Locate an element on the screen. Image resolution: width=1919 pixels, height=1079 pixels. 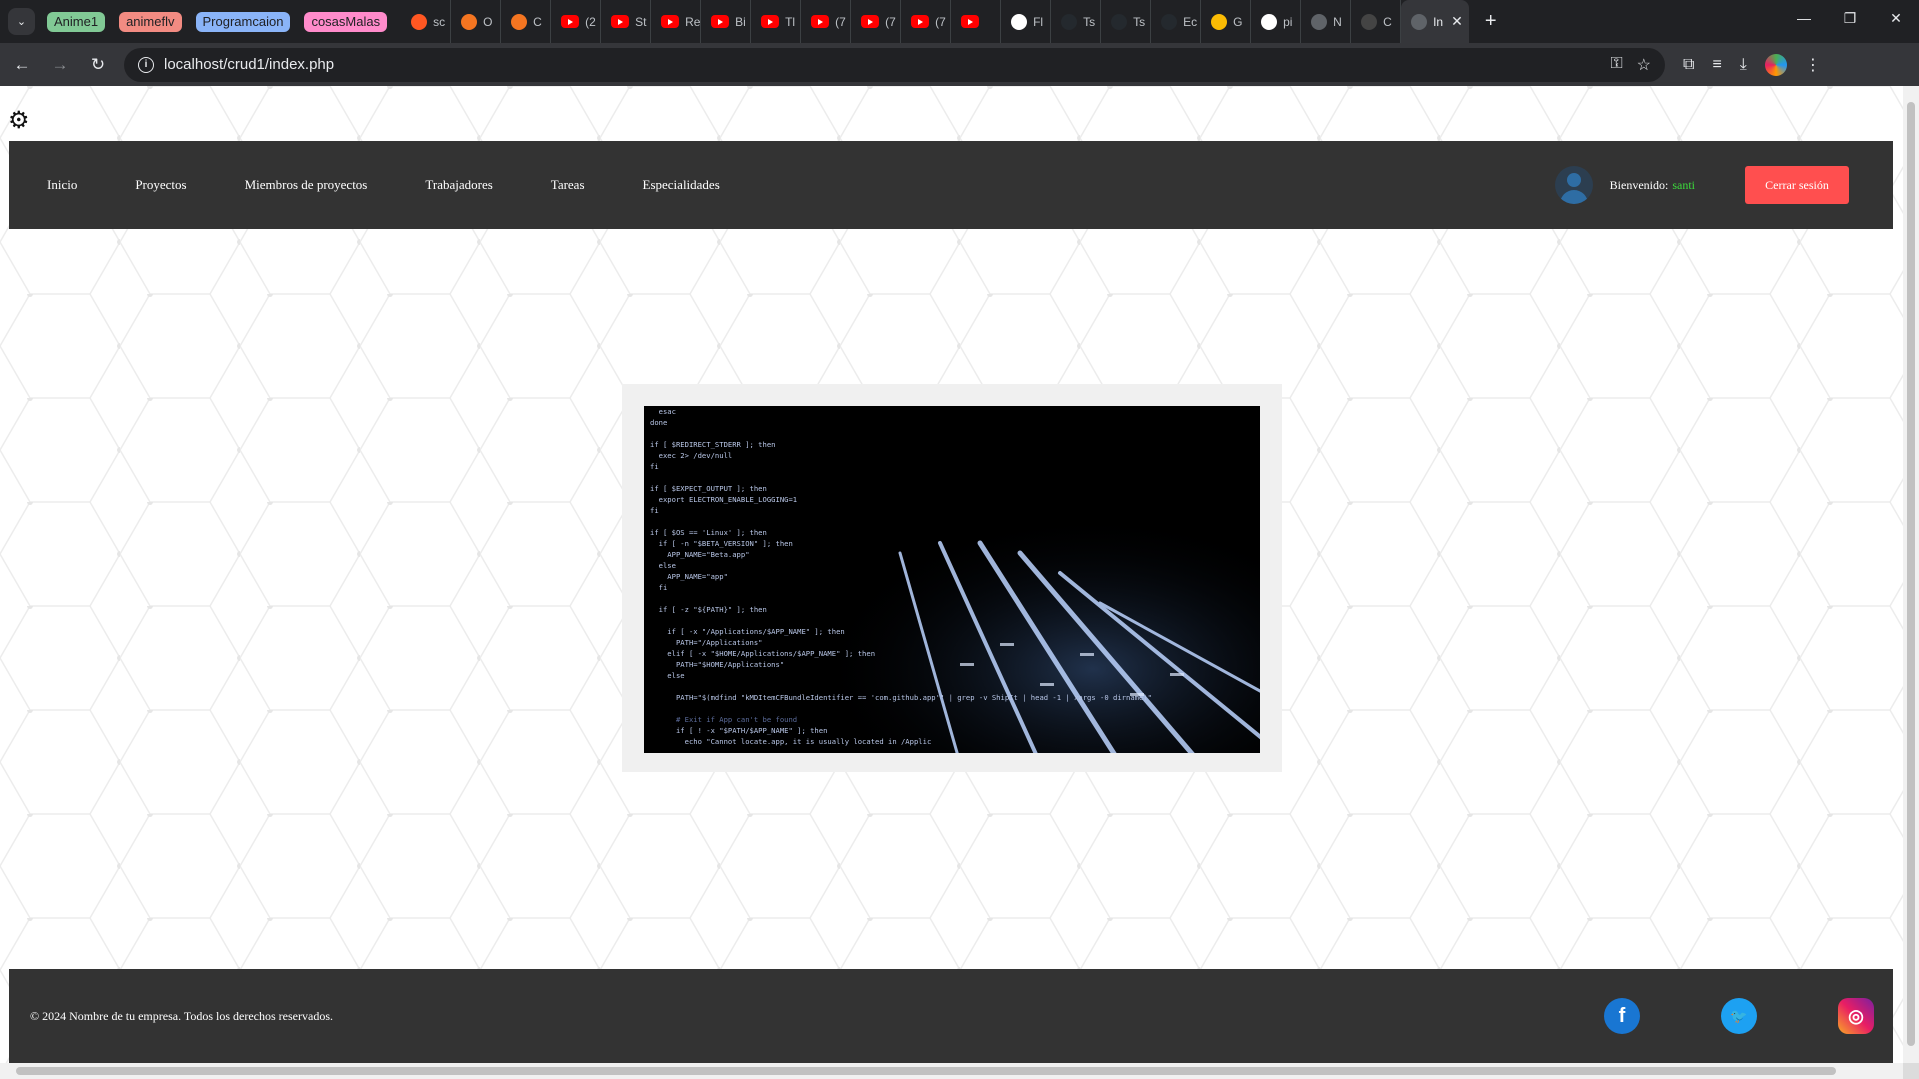
google-icon is located at coordinates (1019, 21).